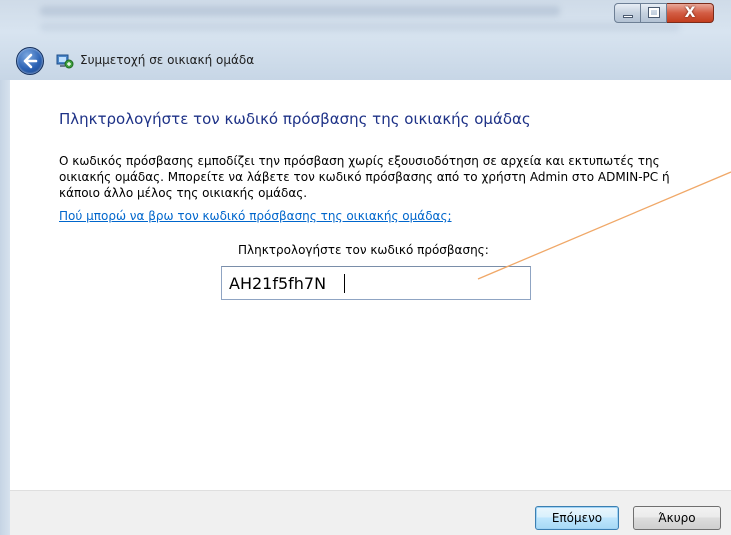 The width and height of the screenshot is (731, 535). What do you see at coordinates (577, 518) in the screenshot?
I see `next-button: Επόμενο` at bounding box center [577, 518].